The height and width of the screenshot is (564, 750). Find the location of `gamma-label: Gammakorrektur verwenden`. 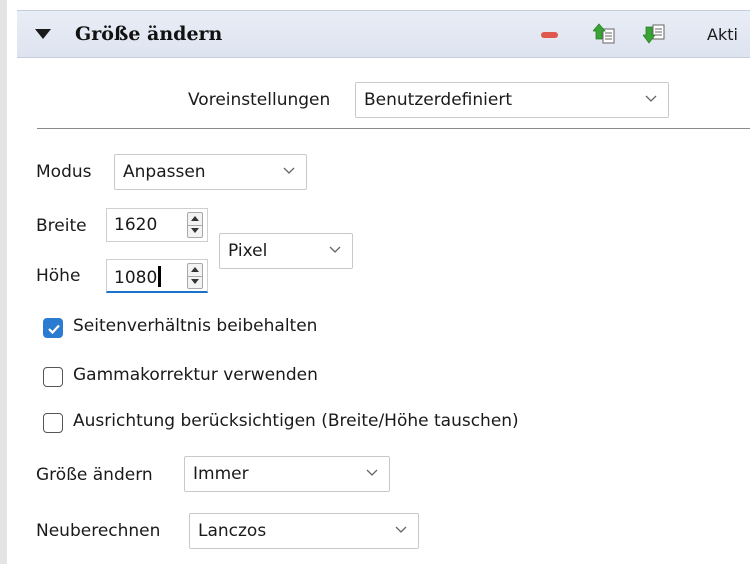

gamma-label: Gammakorrektur verwenden is located at coordinates (195, 375).